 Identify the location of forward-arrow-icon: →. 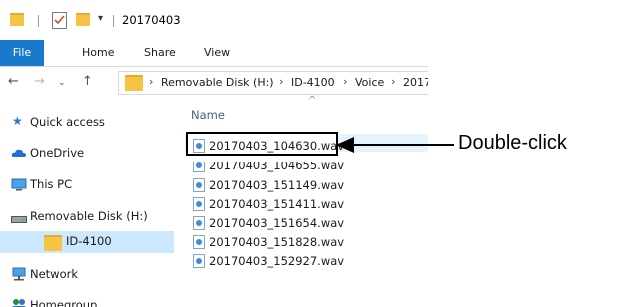
(39, 81).